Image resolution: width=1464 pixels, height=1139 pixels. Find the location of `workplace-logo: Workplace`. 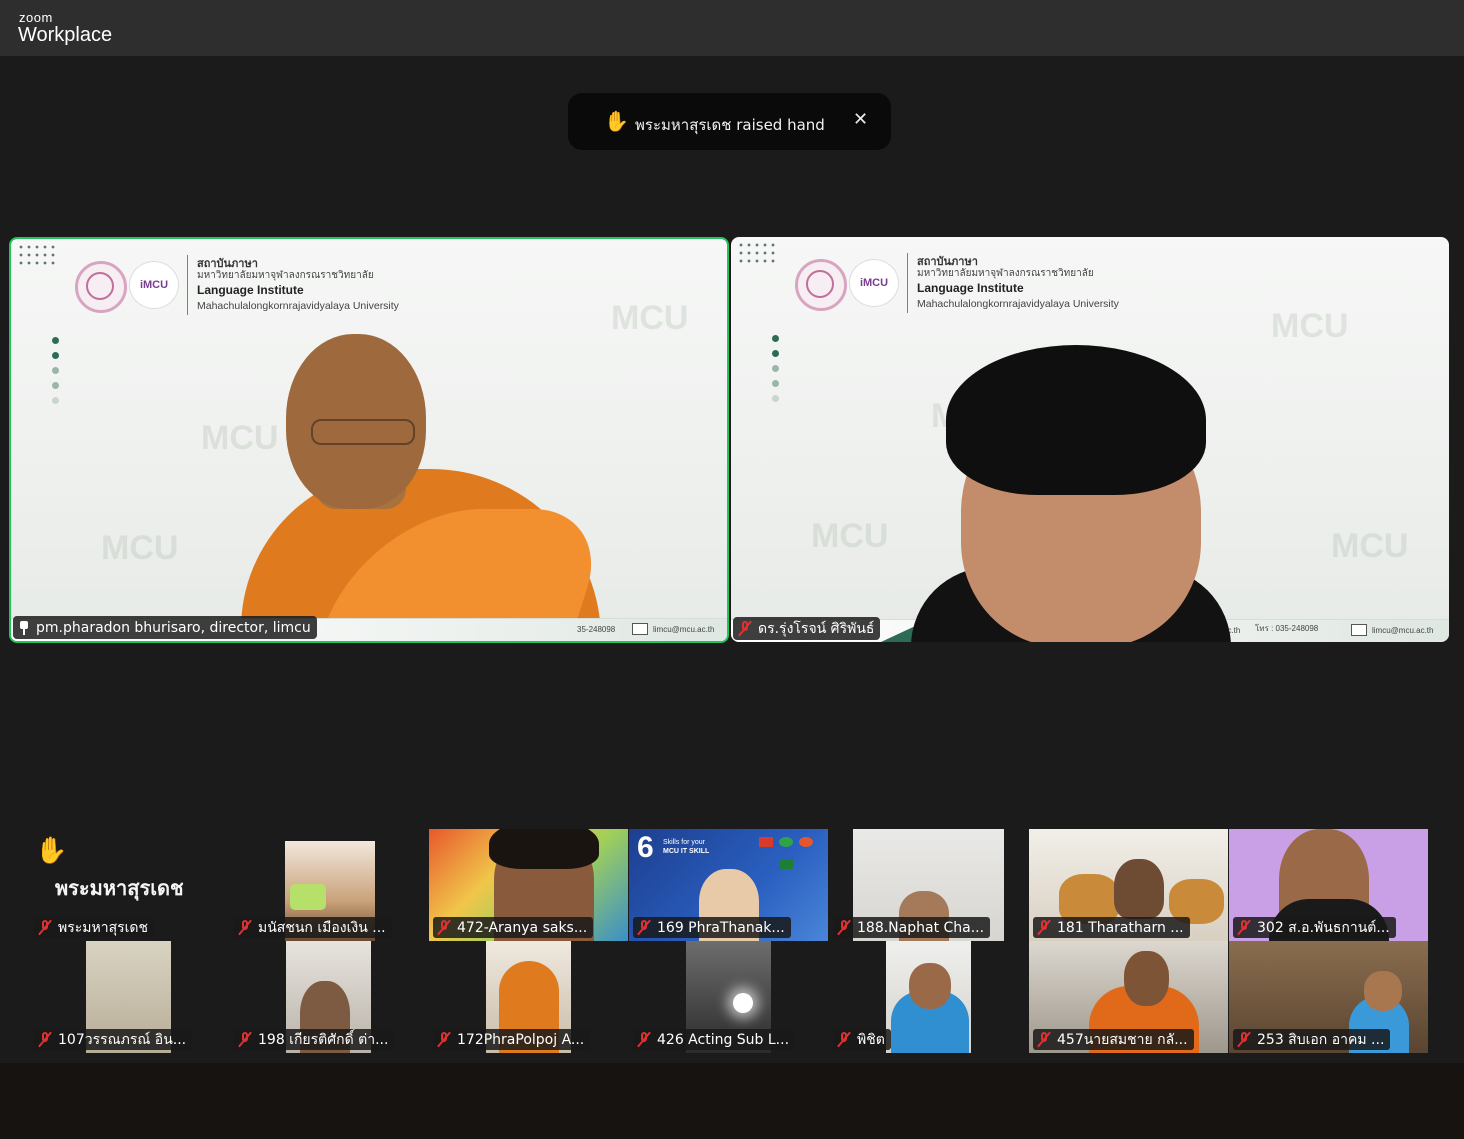

workplace-logo: Workplace is located at coordinates (65, 35).